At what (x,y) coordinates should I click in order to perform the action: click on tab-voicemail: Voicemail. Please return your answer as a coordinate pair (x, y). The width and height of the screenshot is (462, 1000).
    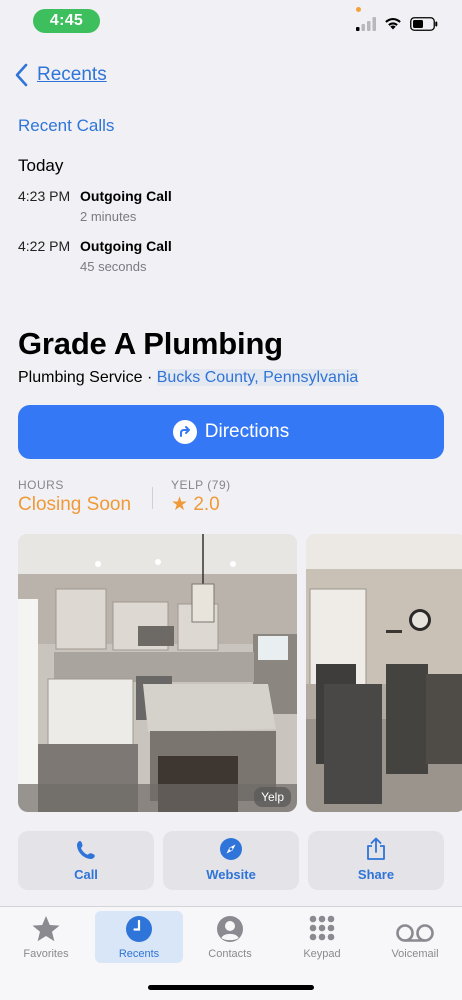
    Looking at the image, I should click on (415, 937).